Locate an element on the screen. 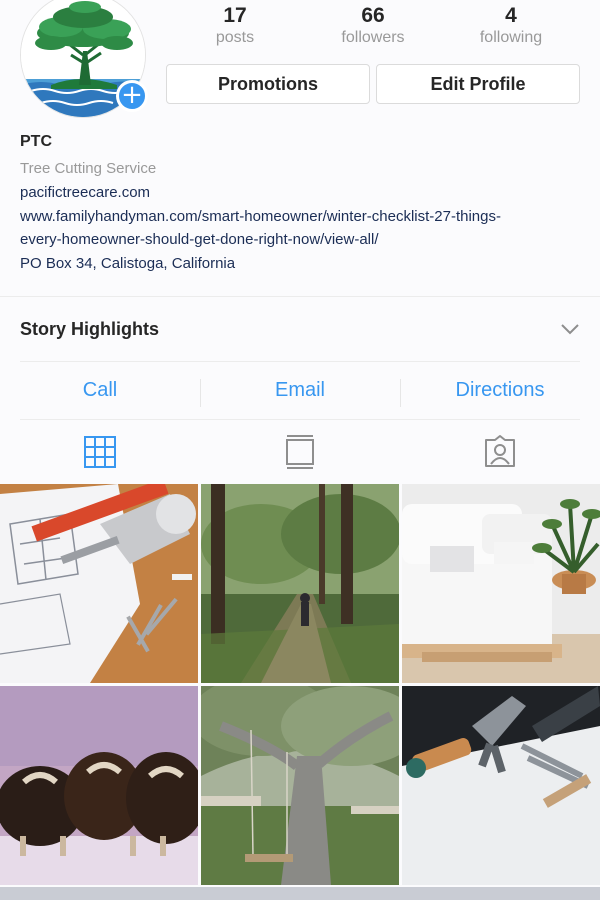  call-button: Call is located at coordinates (100, 390).